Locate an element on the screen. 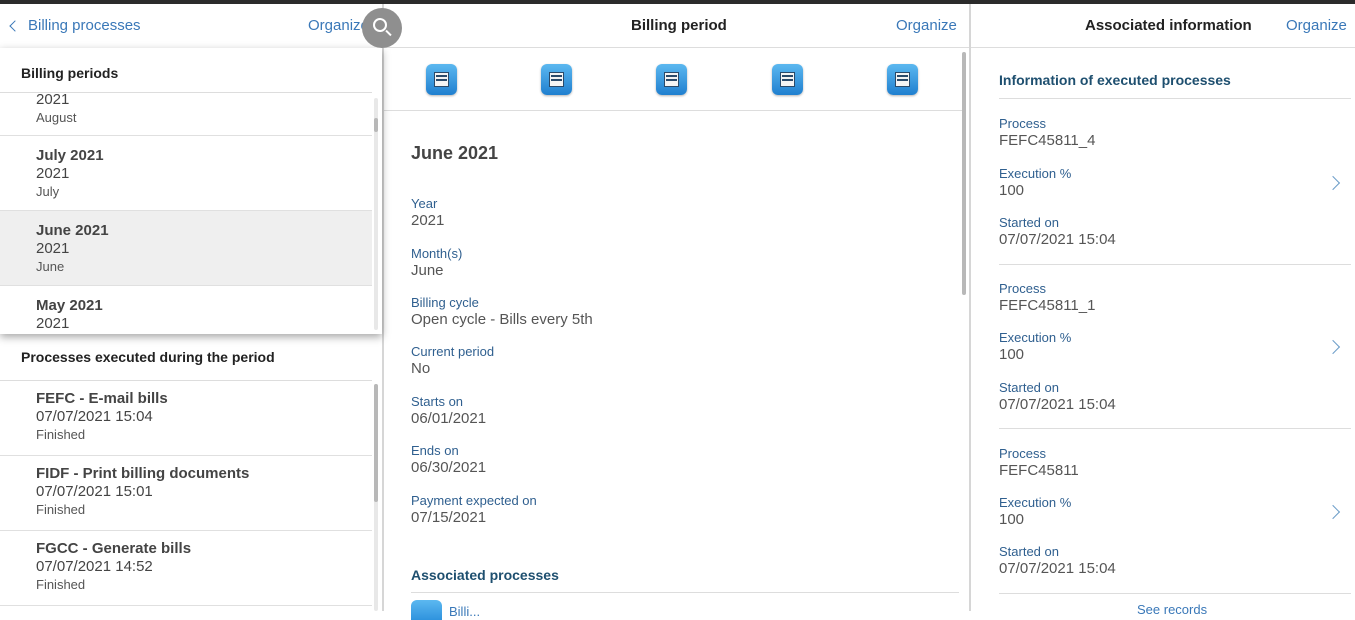  process-datetime: 07/07/2021 15:04 is located at coordinates (94, 416).